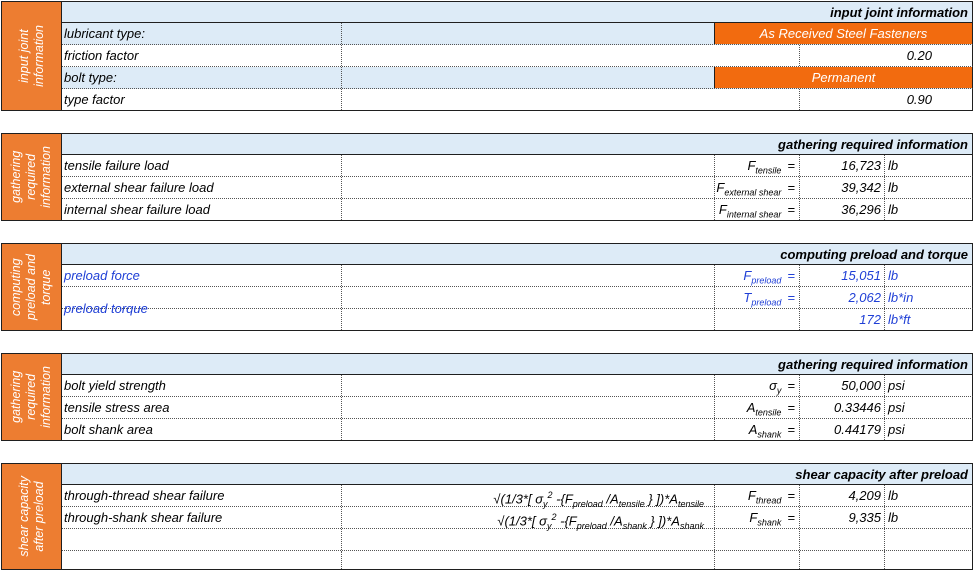 The height and width of the screenshot is (571, 974). What do you see at coordinates (90, 77) in the screenshot?
I see `row-label: bolt type:` at bounding box center [90, 77].